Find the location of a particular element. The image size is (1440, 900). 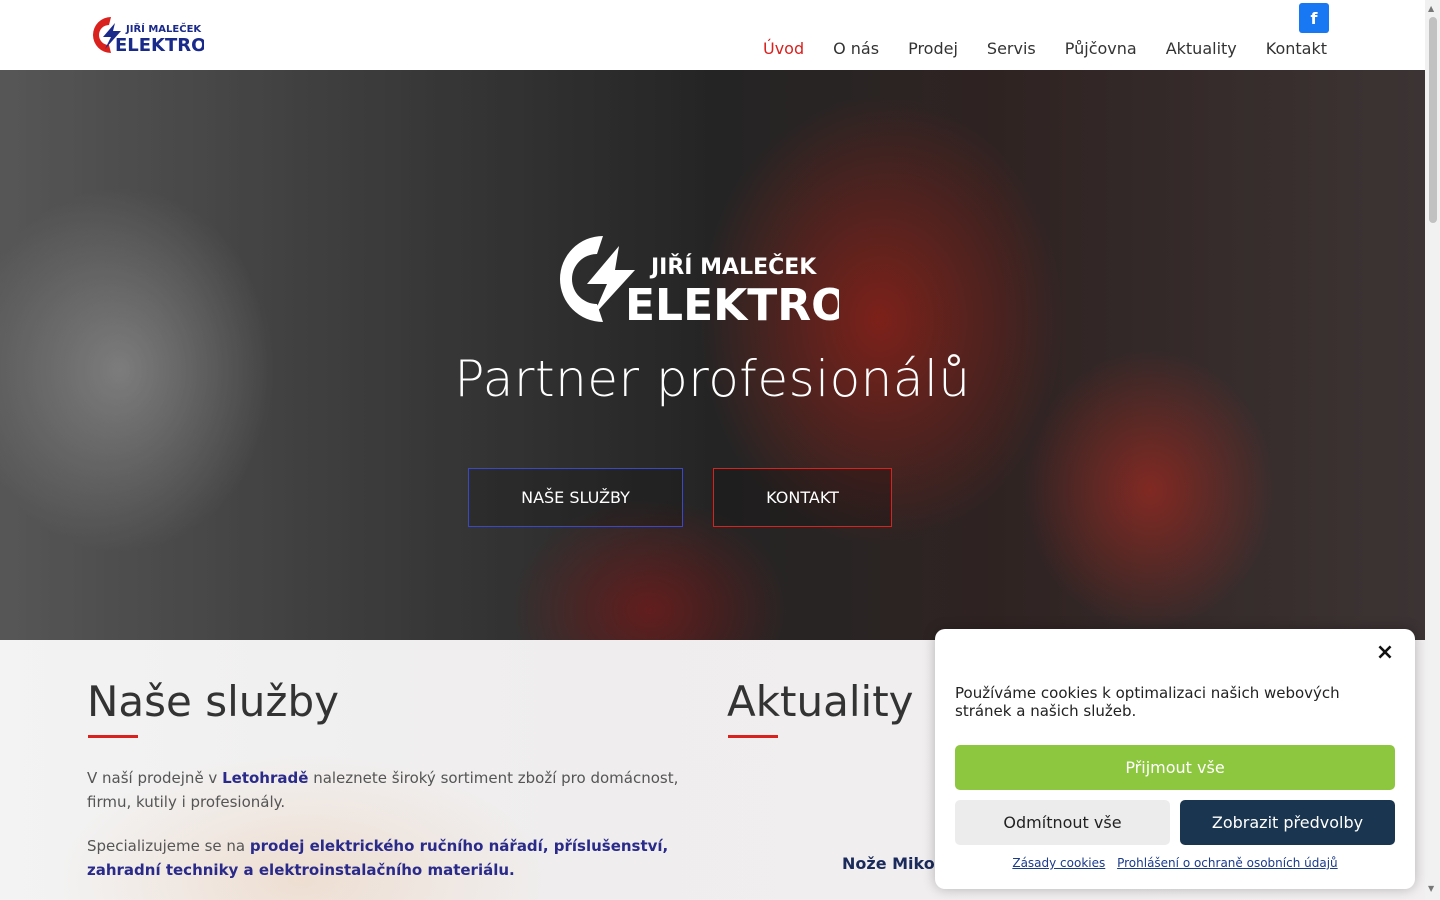

news-title: Aktuality is located at coordinates (820, 701).